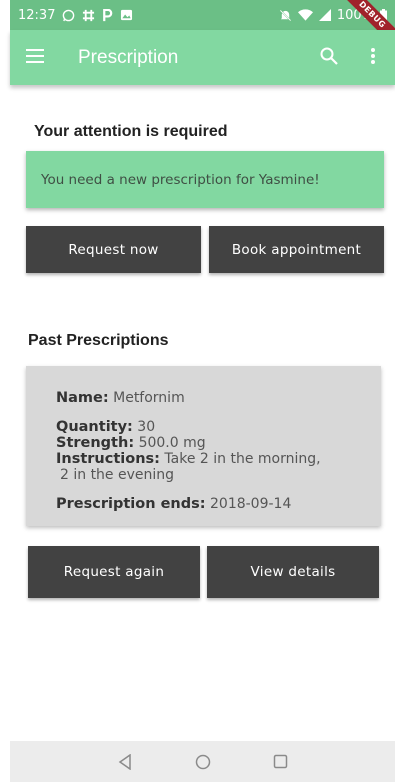  I want to click on rx-strength-row: Strength: 500.0 mg, so click(218, 443).